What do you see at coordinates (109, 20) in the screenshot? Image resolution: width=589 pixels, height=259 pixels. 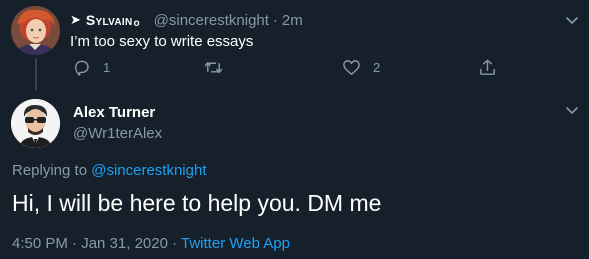 I see `display-name: Sylvain` at bounding box center [109, 20].